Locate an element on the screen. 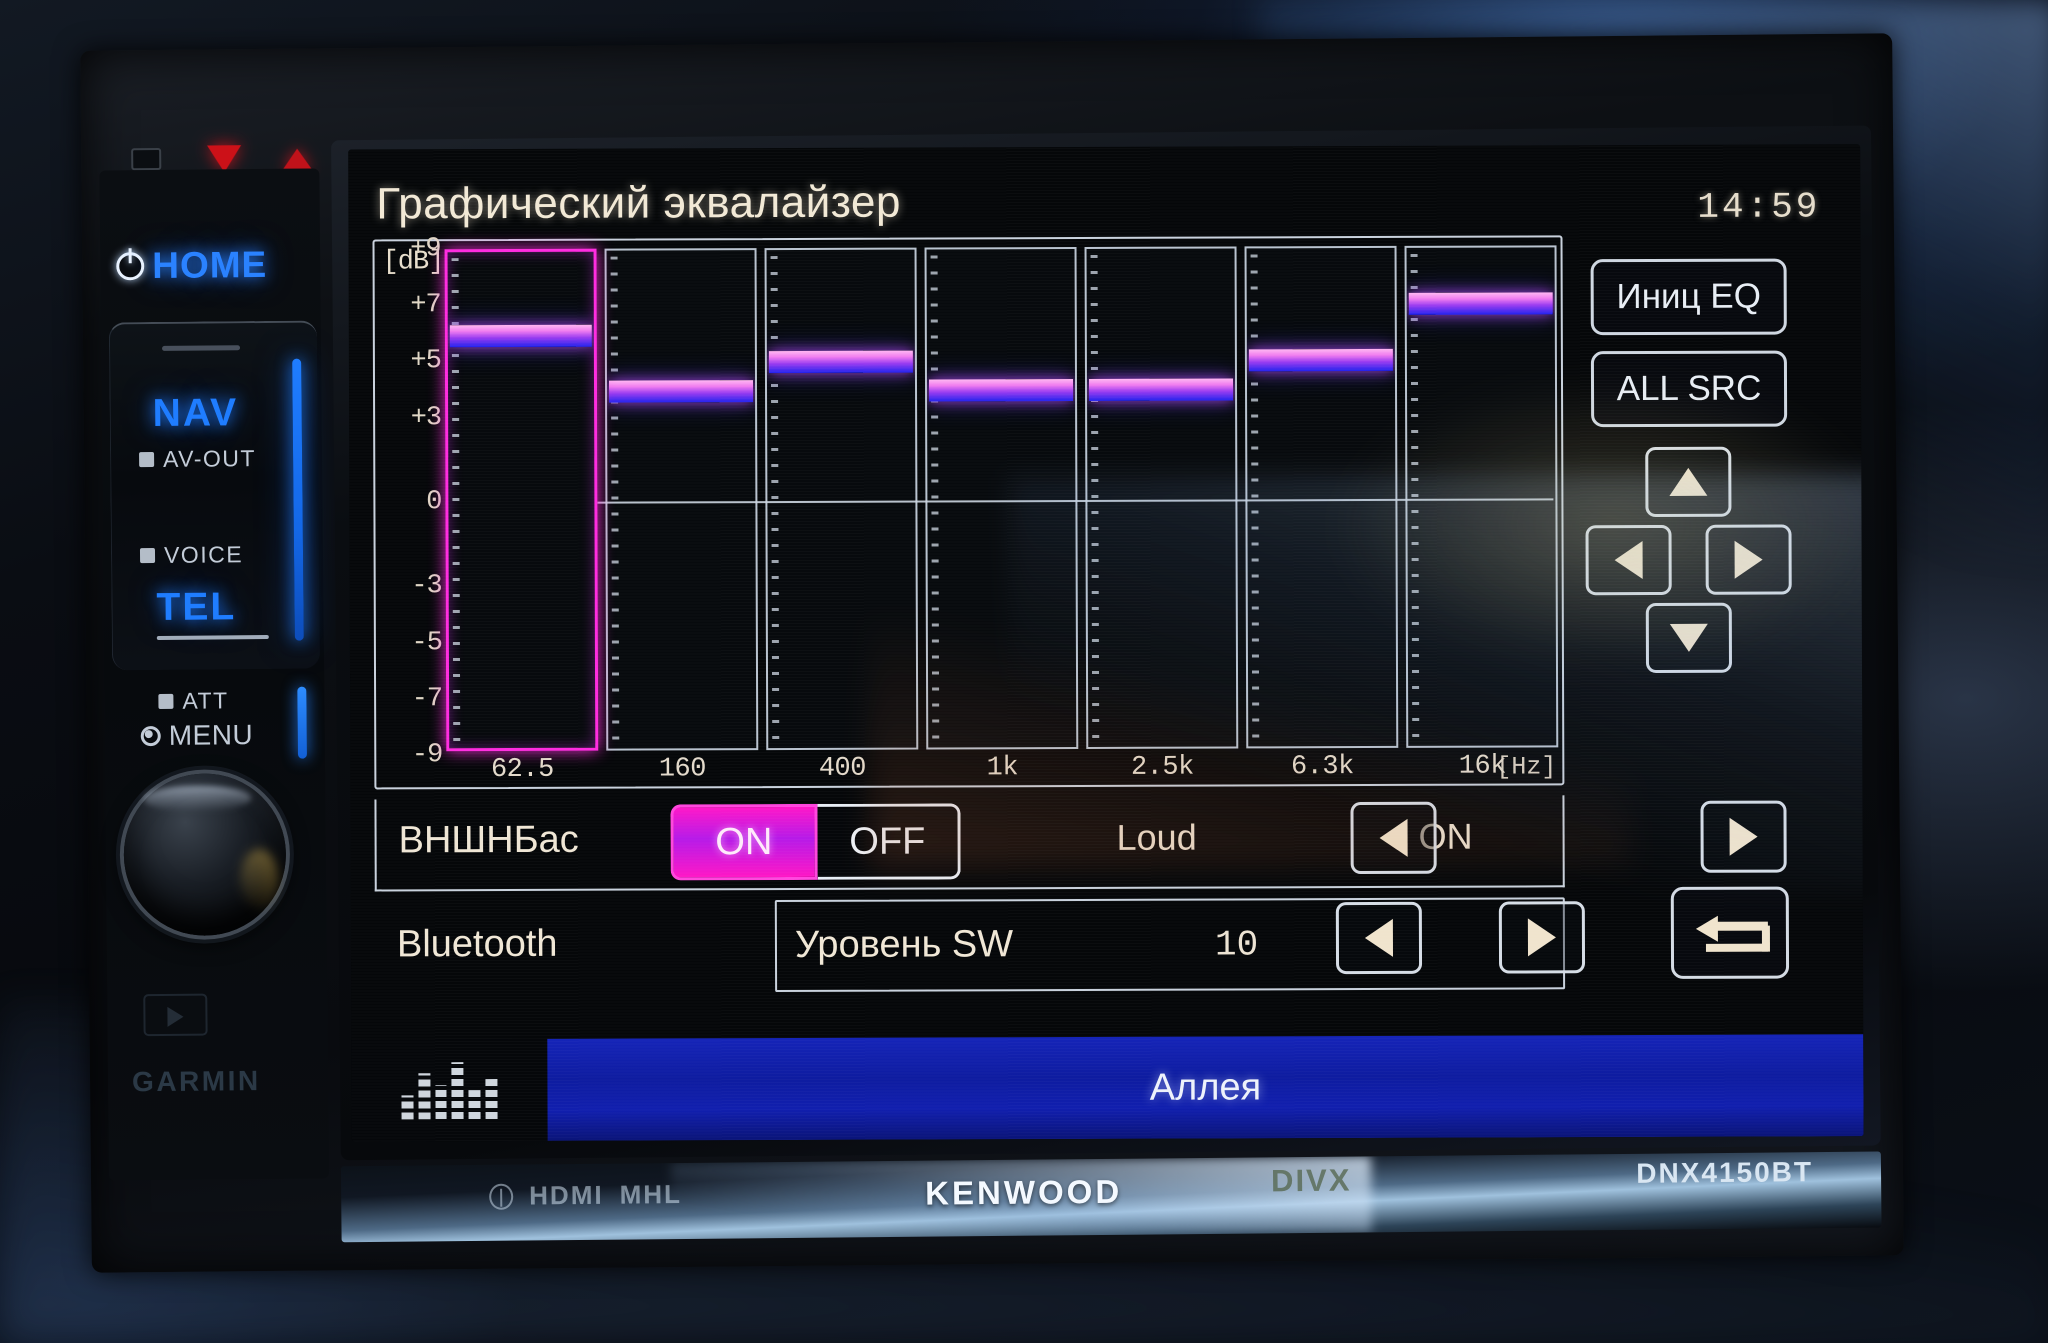 The height and width of the screenshot is (1343, 2048). nav-button: NAV is located at coordinates (195, 413).